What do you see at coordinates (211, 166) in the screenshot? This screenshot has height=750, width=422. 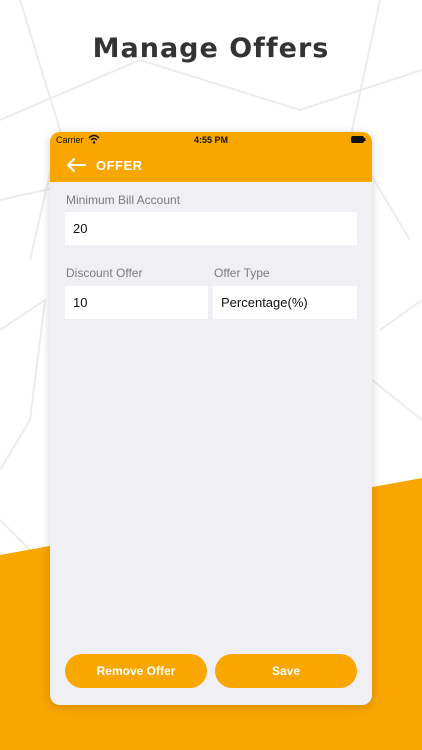 I see `nav-bar: OFFER` at bounding box center [211, 166].